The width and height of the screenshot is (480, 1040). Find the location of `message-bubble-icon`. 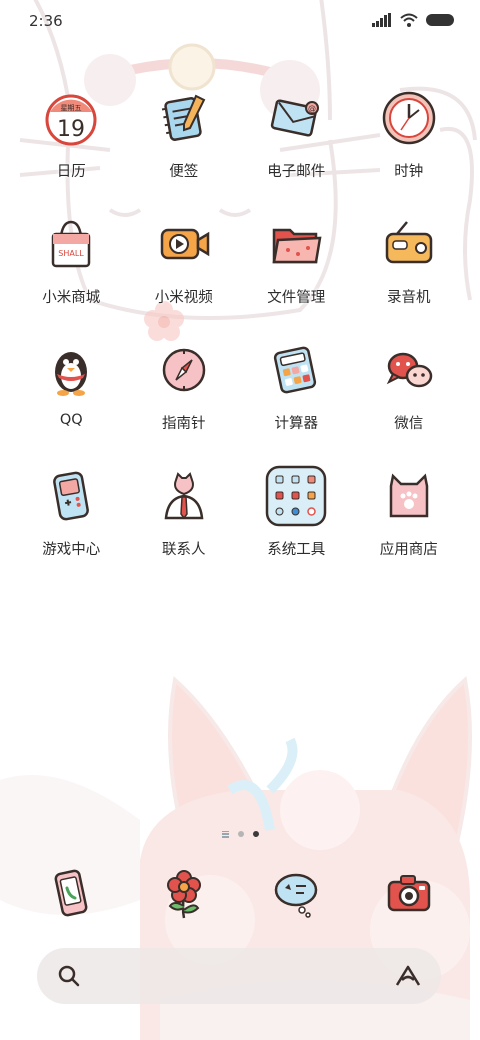

message-bubble-icon is located at coordinates (296, 895).